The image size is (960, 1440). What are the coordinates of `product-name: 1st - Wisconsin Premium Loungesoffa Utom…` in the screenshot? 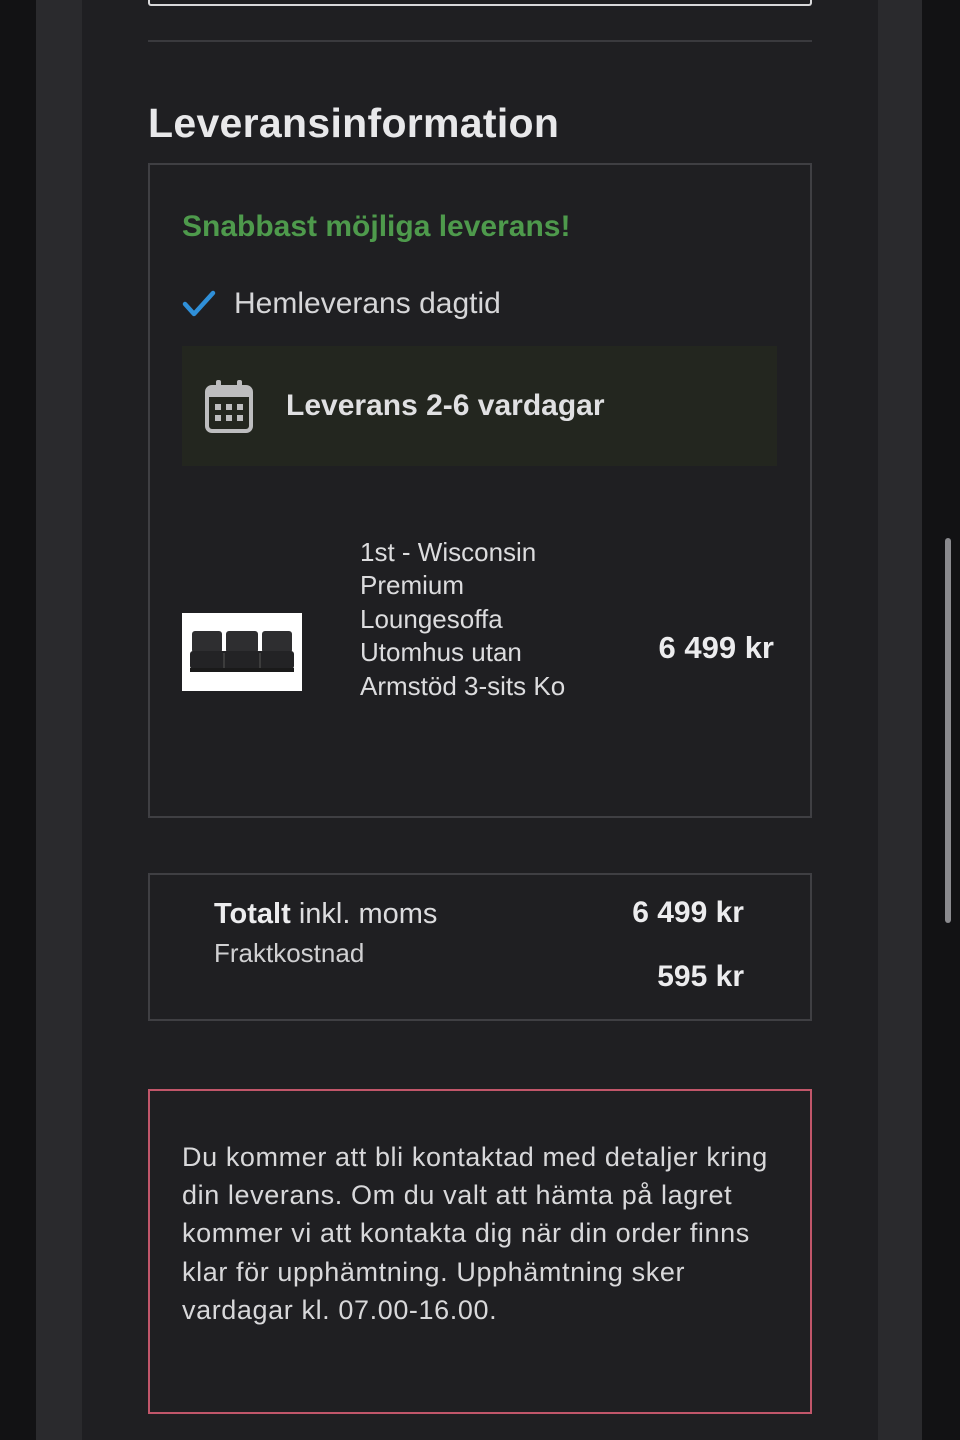 It's located at (480, 619).